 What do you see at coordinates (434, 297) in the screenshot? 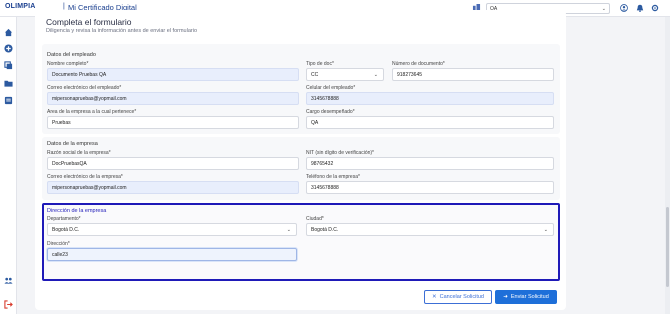
I see `close-icon: ✕` at bounding box center [434, 297].